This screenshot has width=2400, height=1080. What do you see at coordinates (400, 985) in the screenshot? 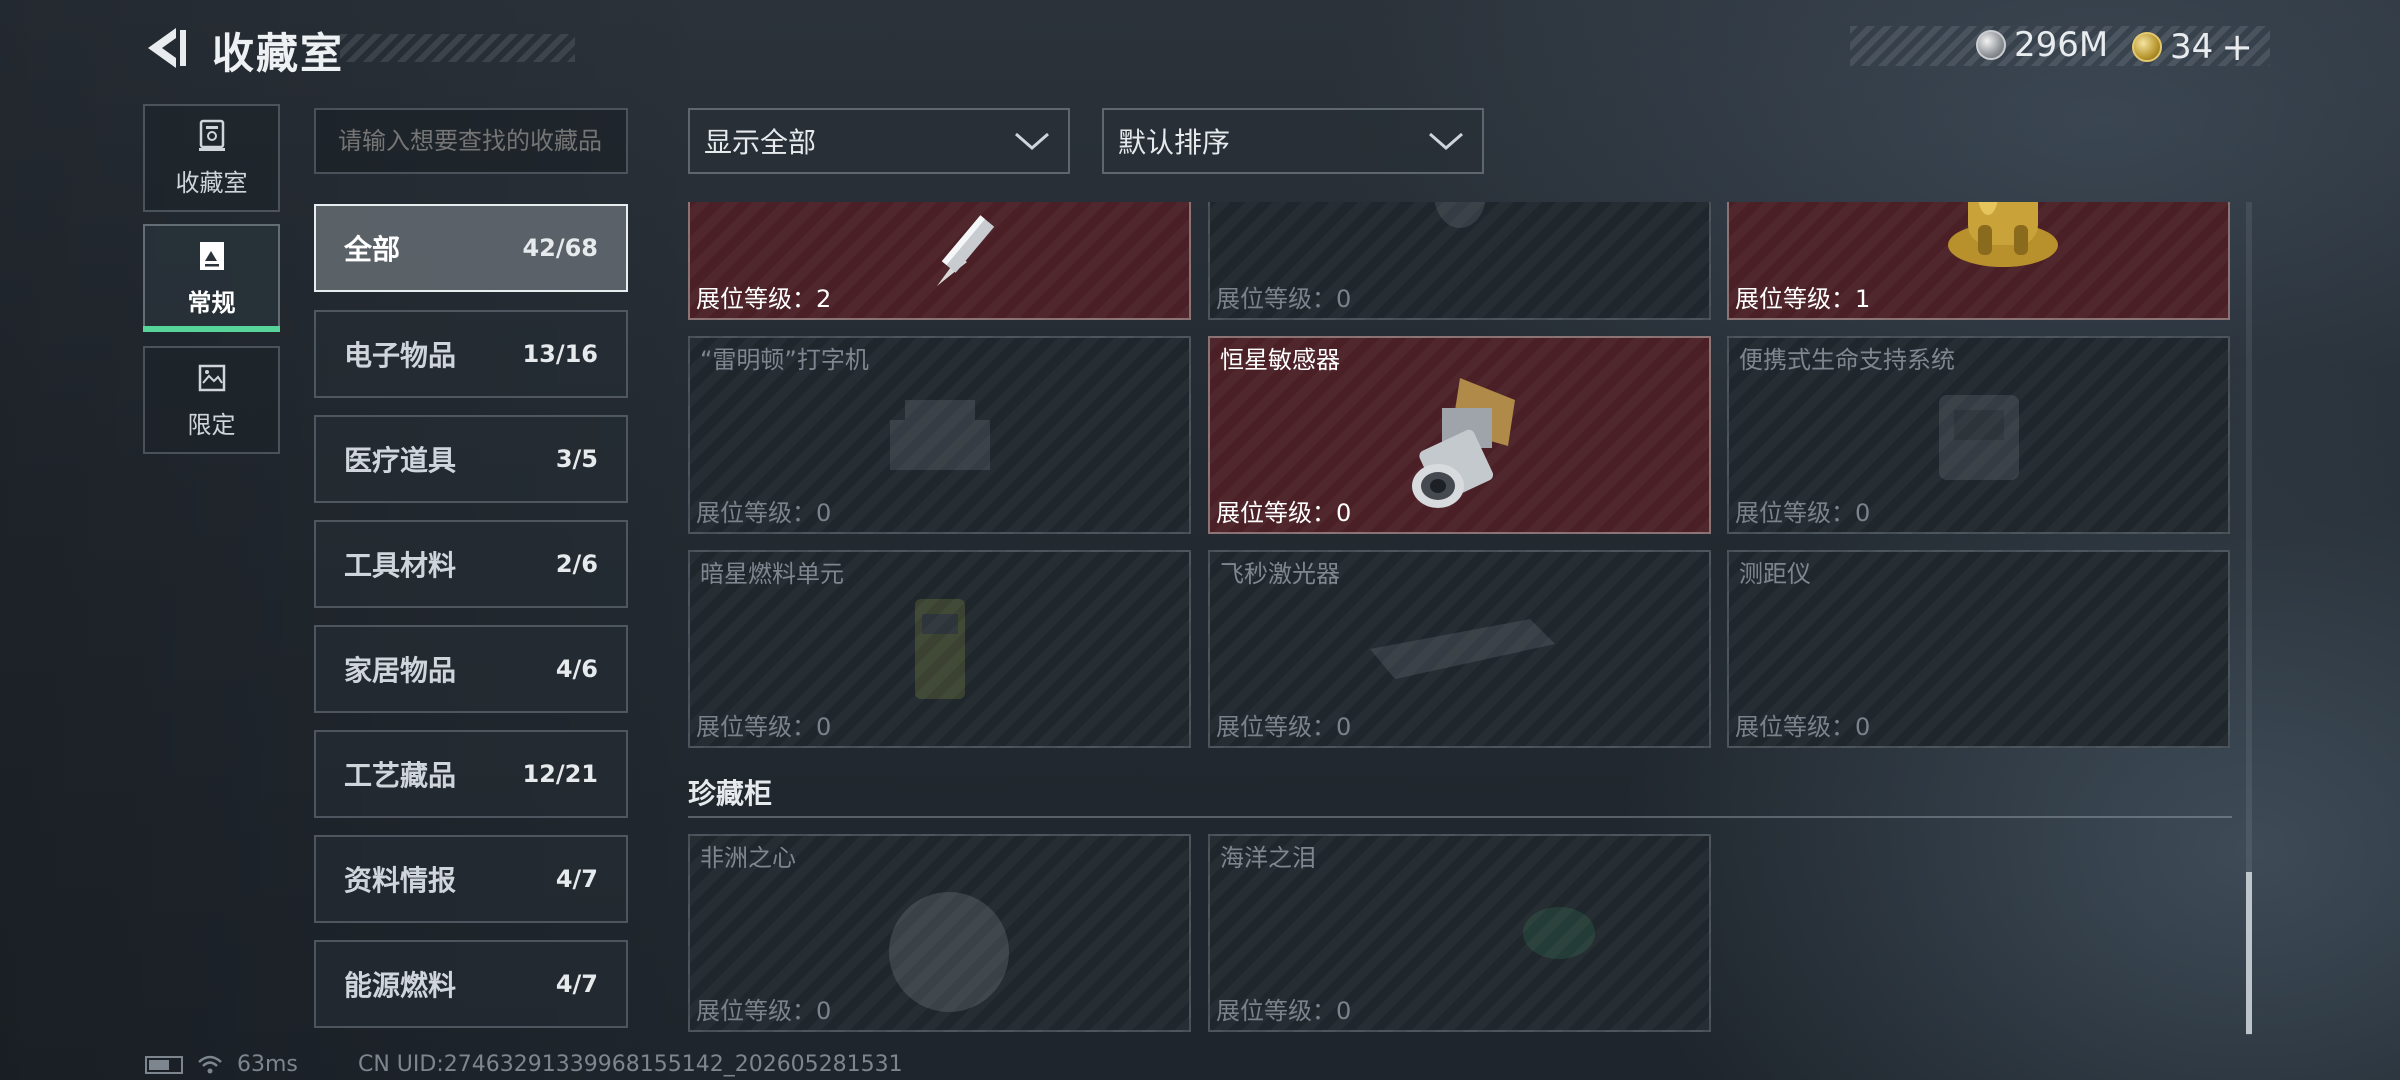
I see `category-name: 能源燃料` at bounding box center [400, 985].